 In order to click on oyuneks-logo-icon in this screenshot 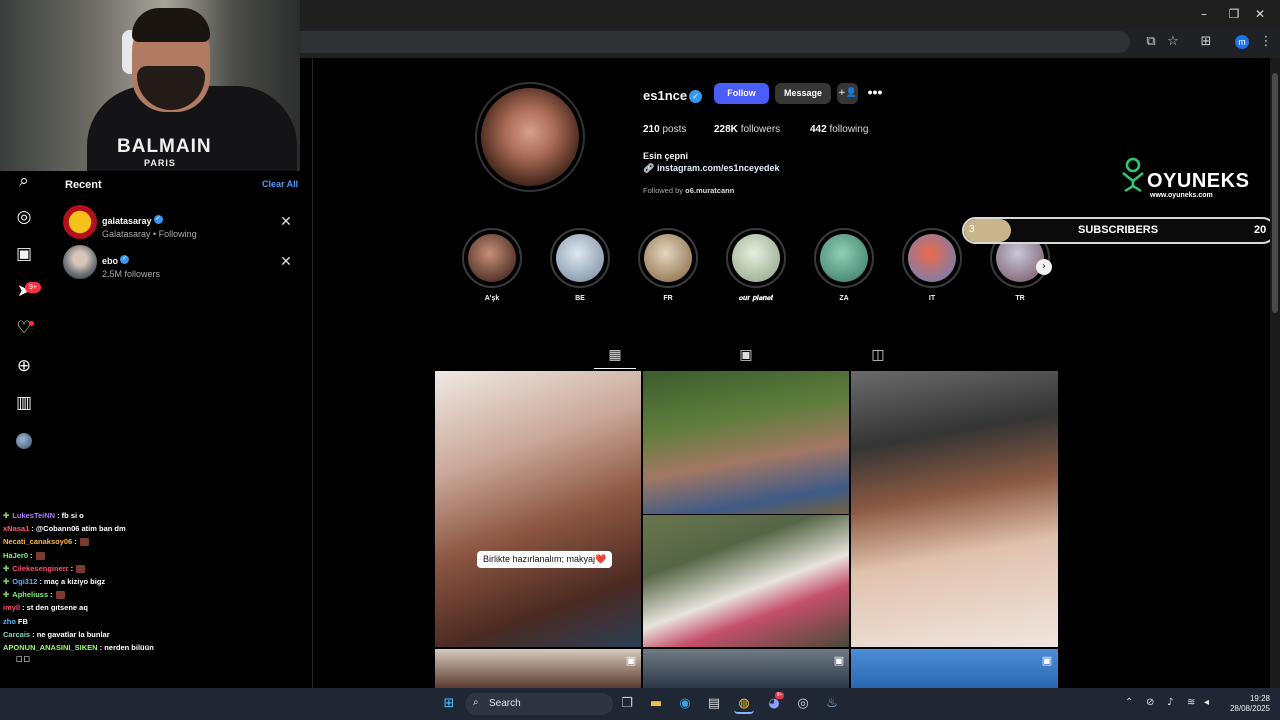, I will do `click(1133, 175)`.